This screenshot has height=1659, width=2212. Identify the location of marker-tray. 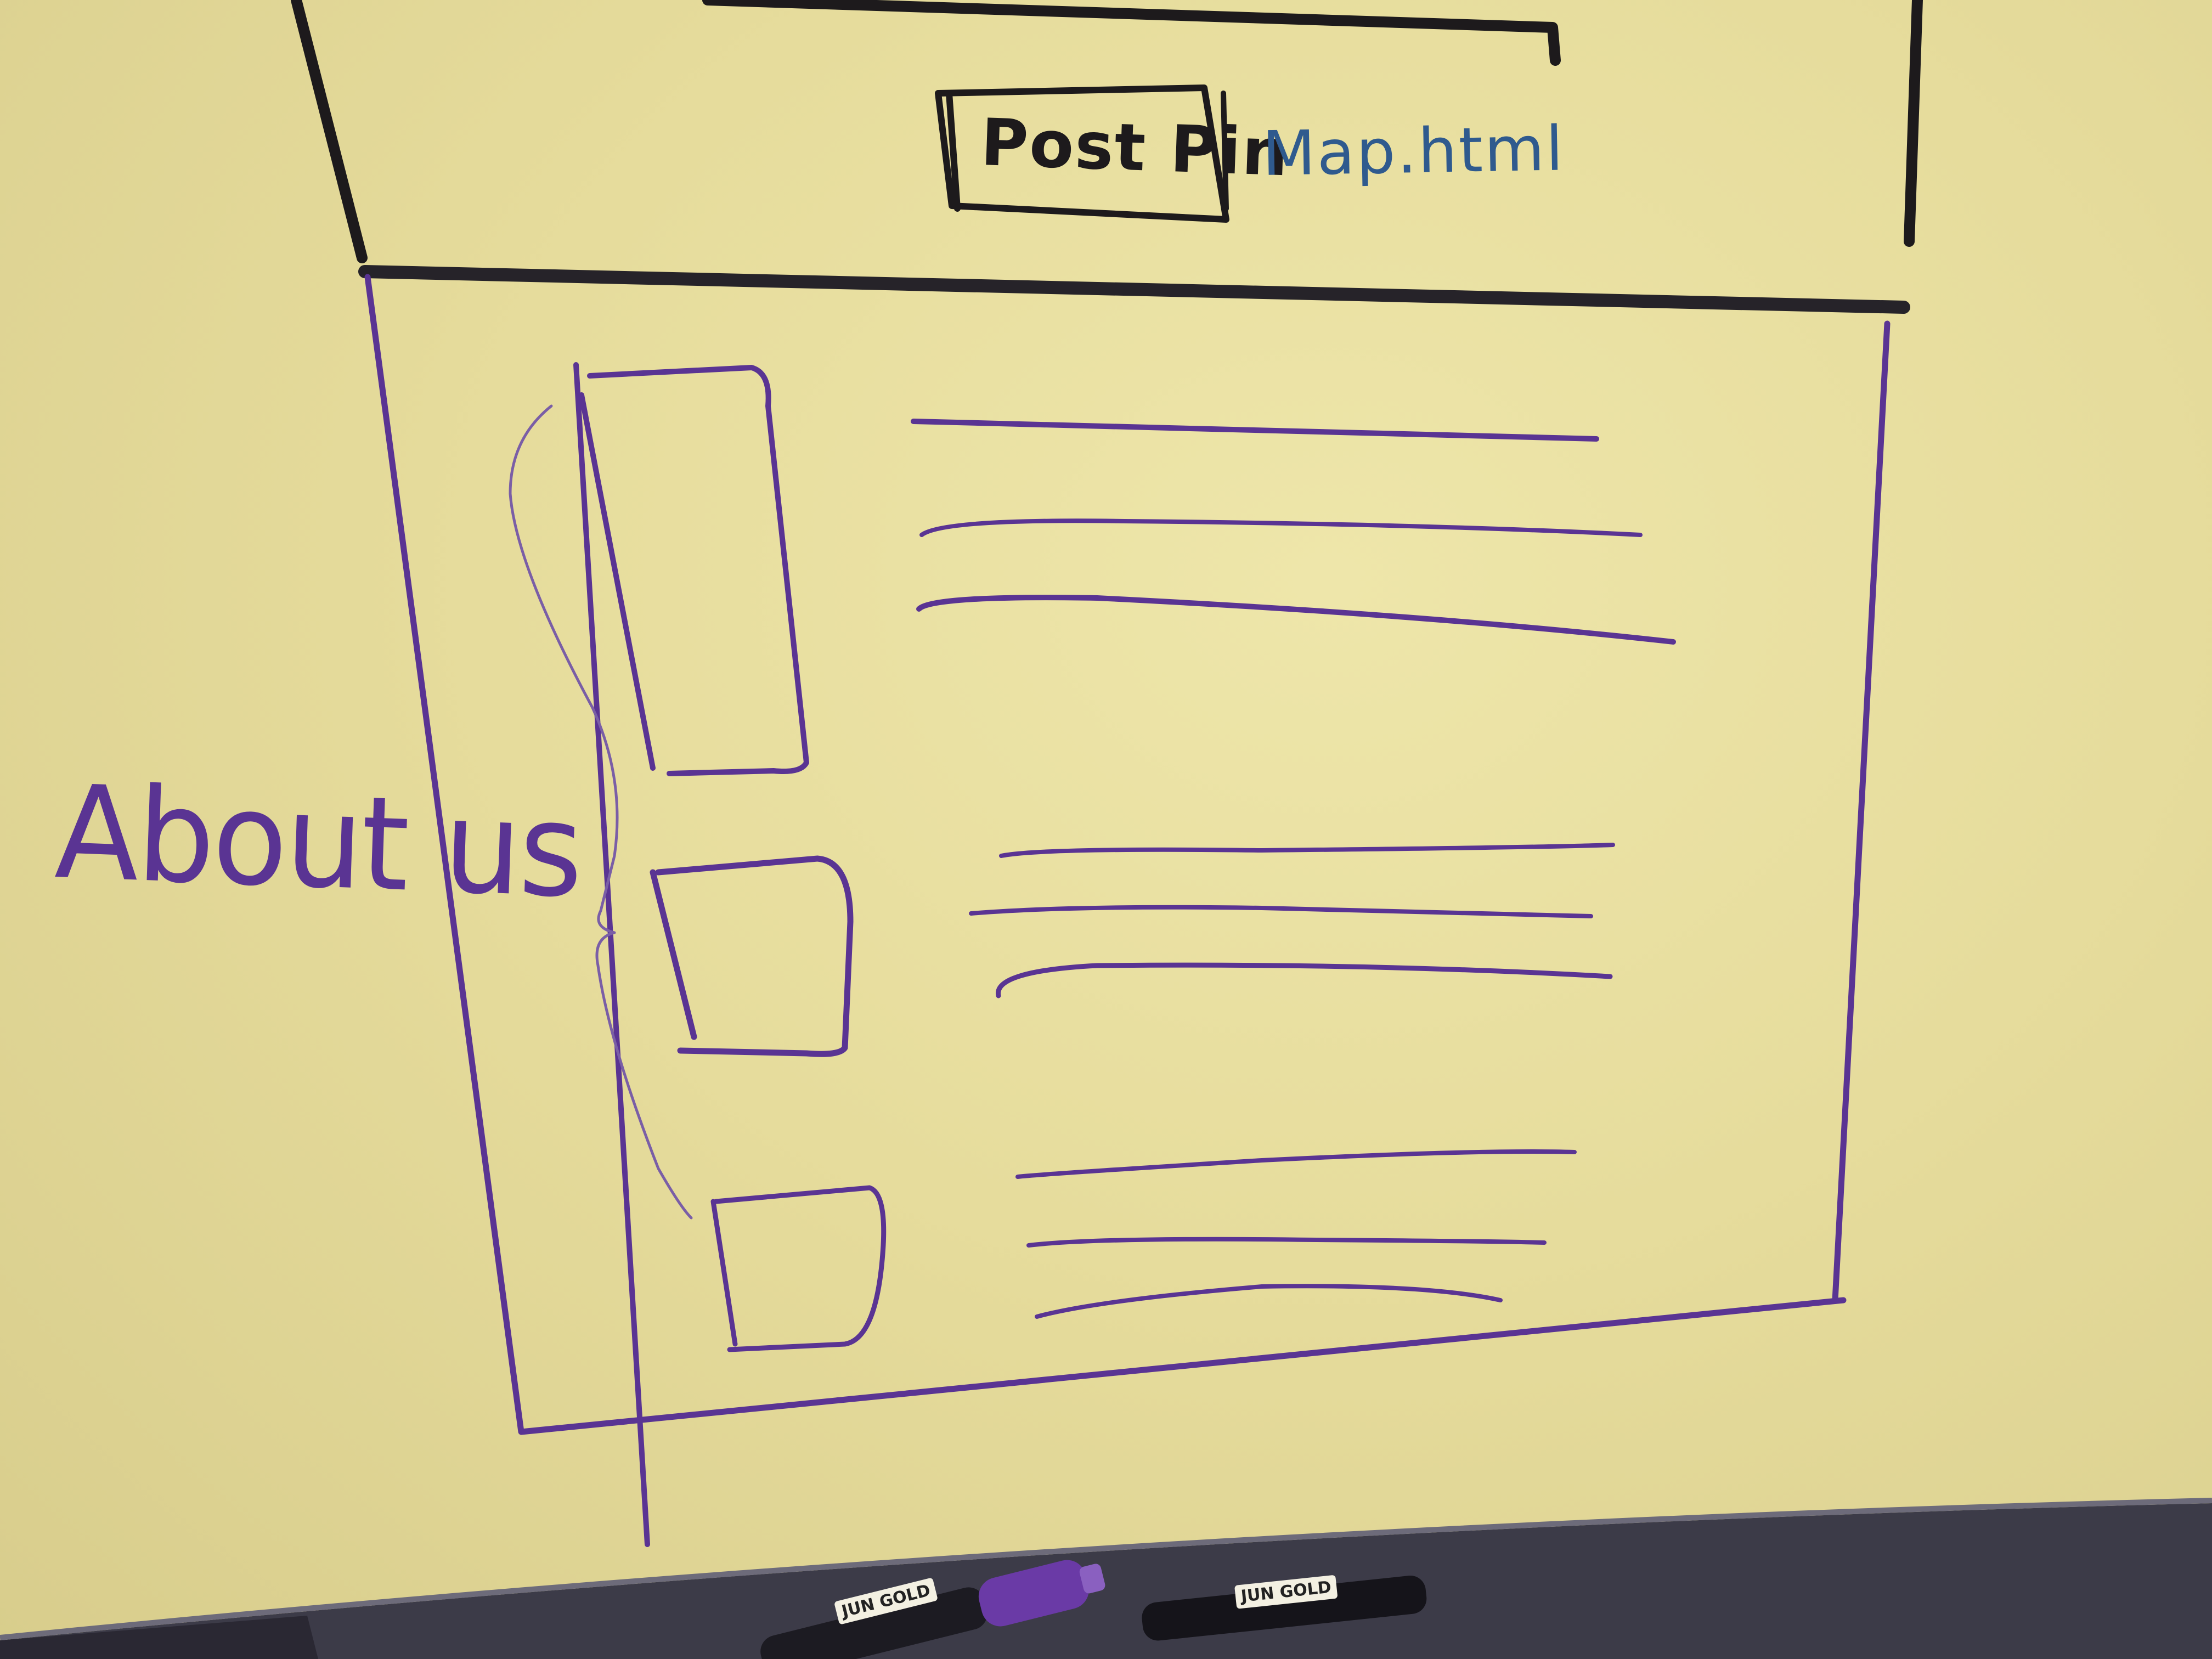
(1106, 1579).